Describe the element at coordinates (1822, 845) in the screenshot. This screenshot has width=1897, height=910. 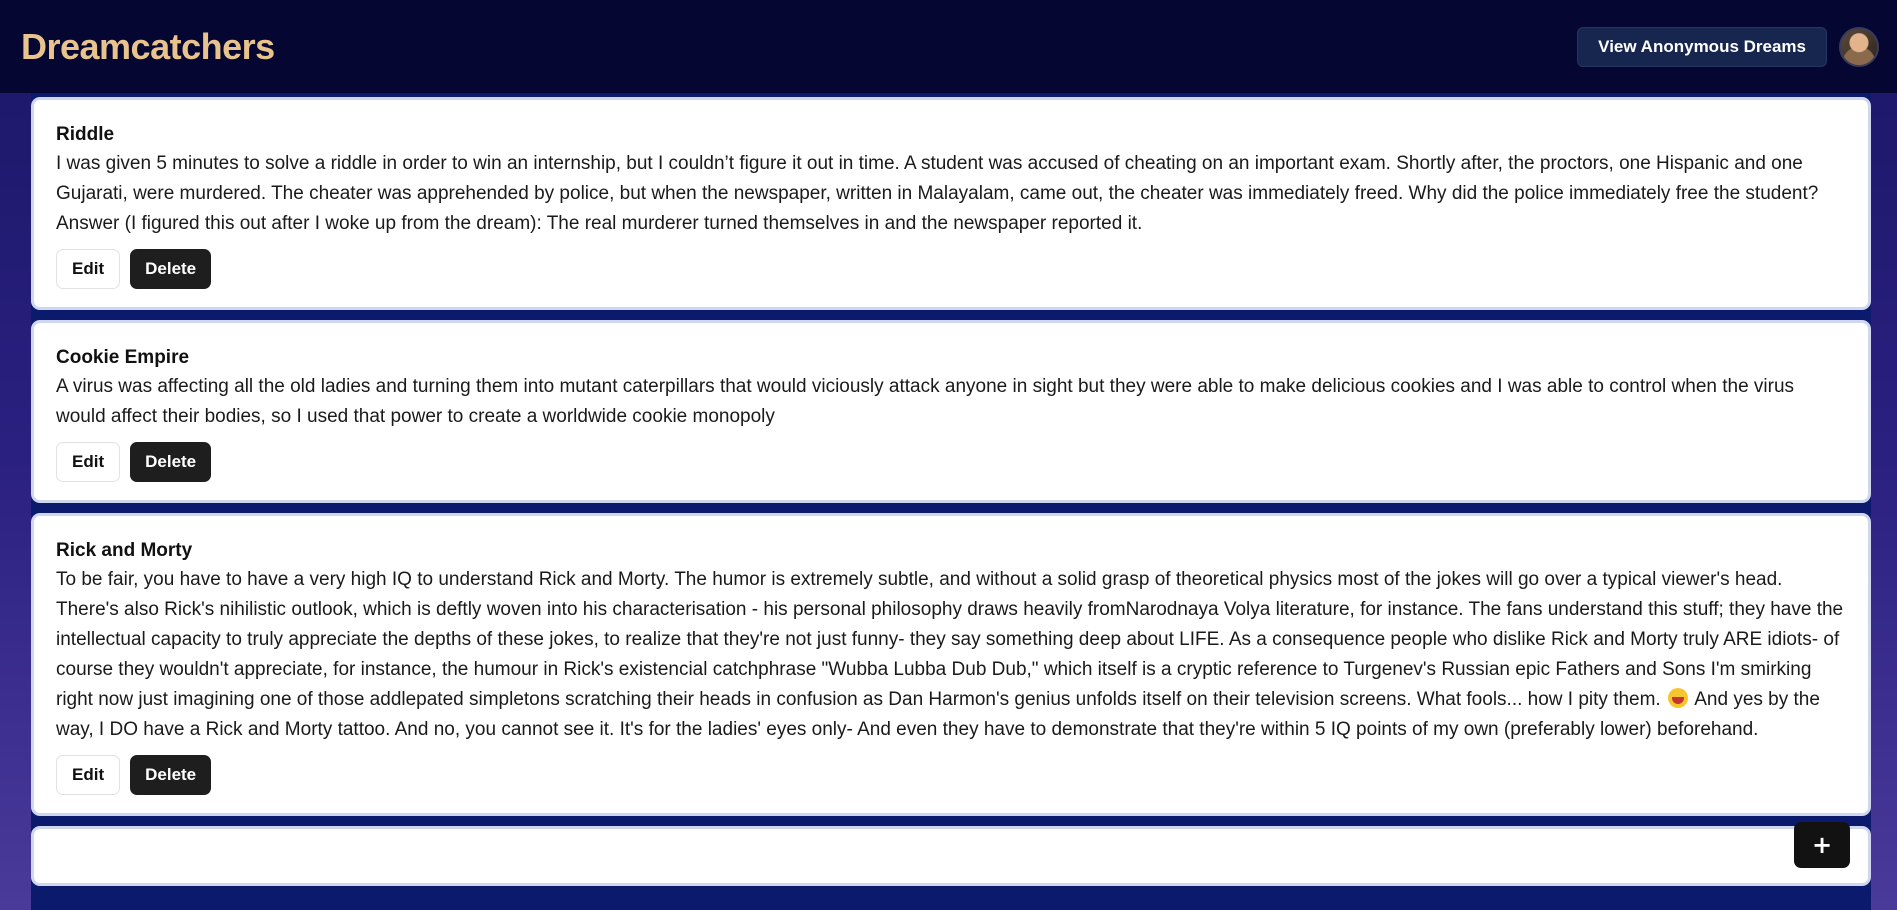
I see `add-dream-button: +` at that location.